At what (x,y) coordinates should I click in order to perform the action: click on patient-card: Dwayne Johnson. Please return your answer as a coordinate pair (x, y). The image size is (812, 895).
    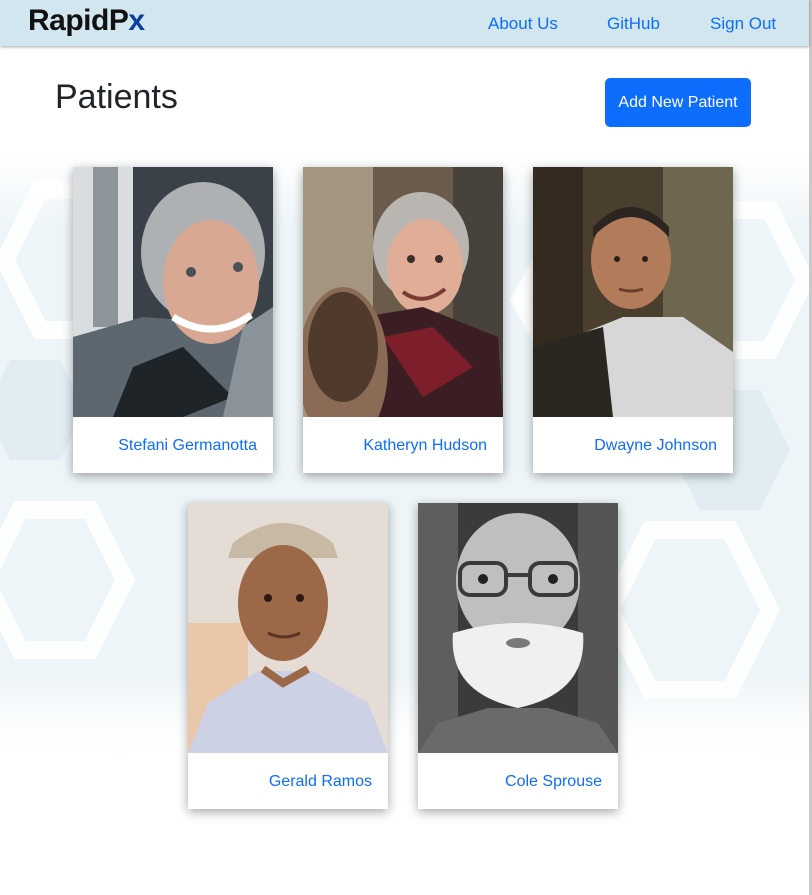
    Looking at the image, I should click on (633, 320).